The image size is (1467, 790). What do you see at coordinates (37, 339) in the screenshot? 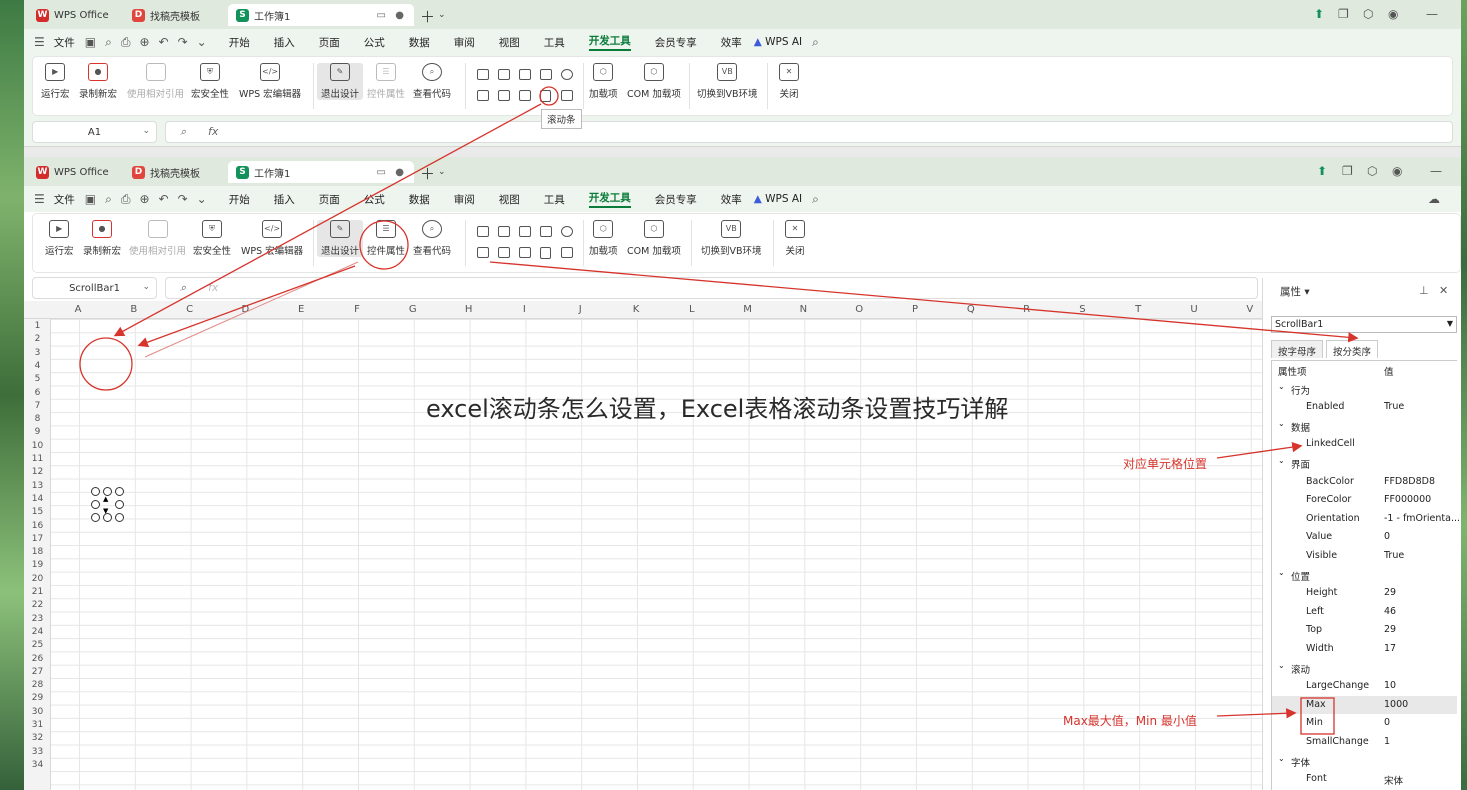
I see `row-header: 2` at bounding box center [37, 339].